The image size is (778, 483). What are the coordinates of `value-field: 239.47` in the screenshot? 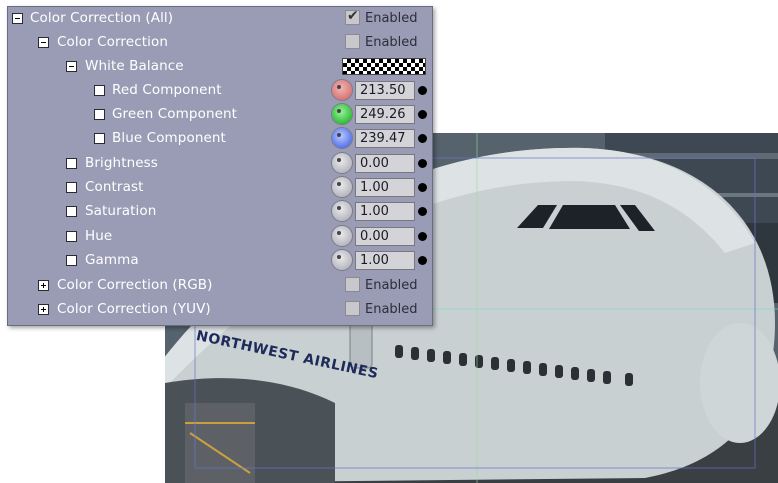 It's located at (385, 138).